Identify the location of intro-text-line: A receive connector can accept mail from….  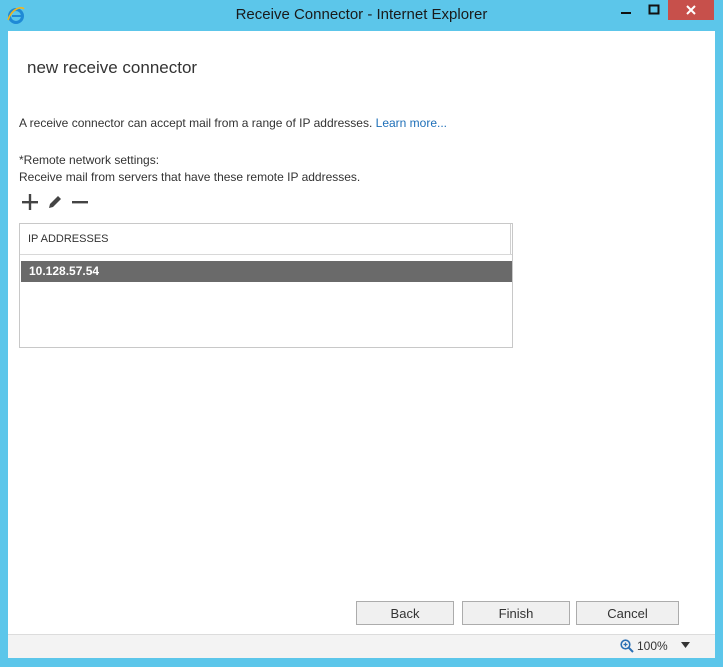
(233, 123).